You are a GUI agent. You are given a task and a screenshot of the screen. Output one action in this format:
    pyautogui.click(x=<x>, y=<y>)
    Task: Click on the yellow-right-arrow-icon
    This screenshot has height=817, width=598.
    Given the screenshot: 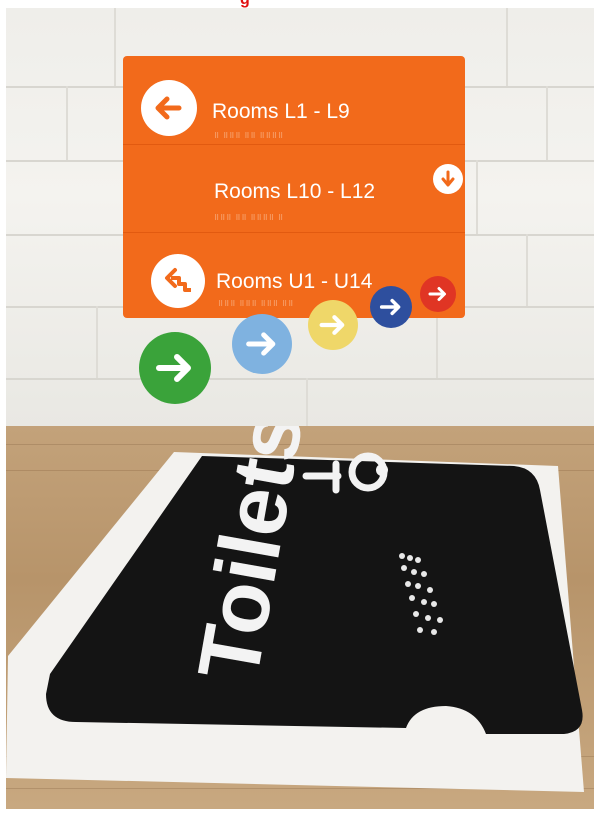 What is the action you would take?
    pyautogui.click(x=333, y=325)
    